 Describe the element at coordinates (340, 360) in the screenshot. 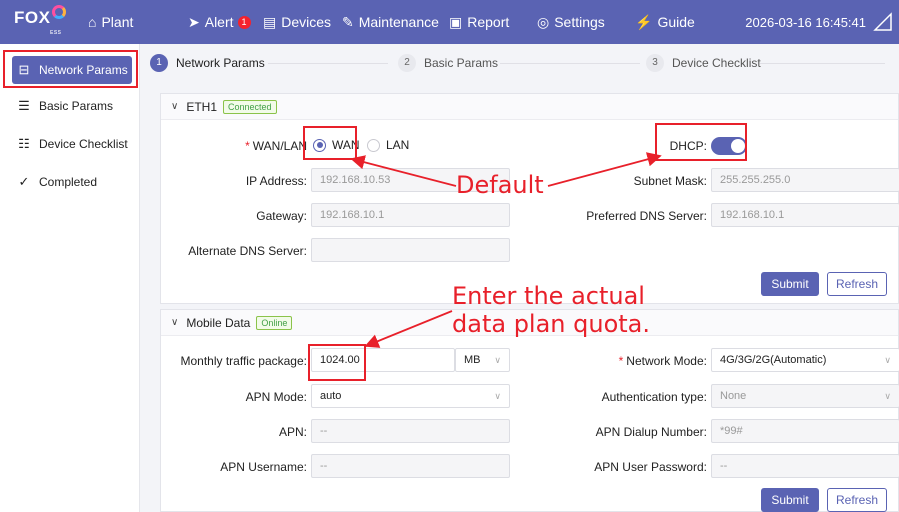

I see `traffic-package-value: 1024.00` at that location.